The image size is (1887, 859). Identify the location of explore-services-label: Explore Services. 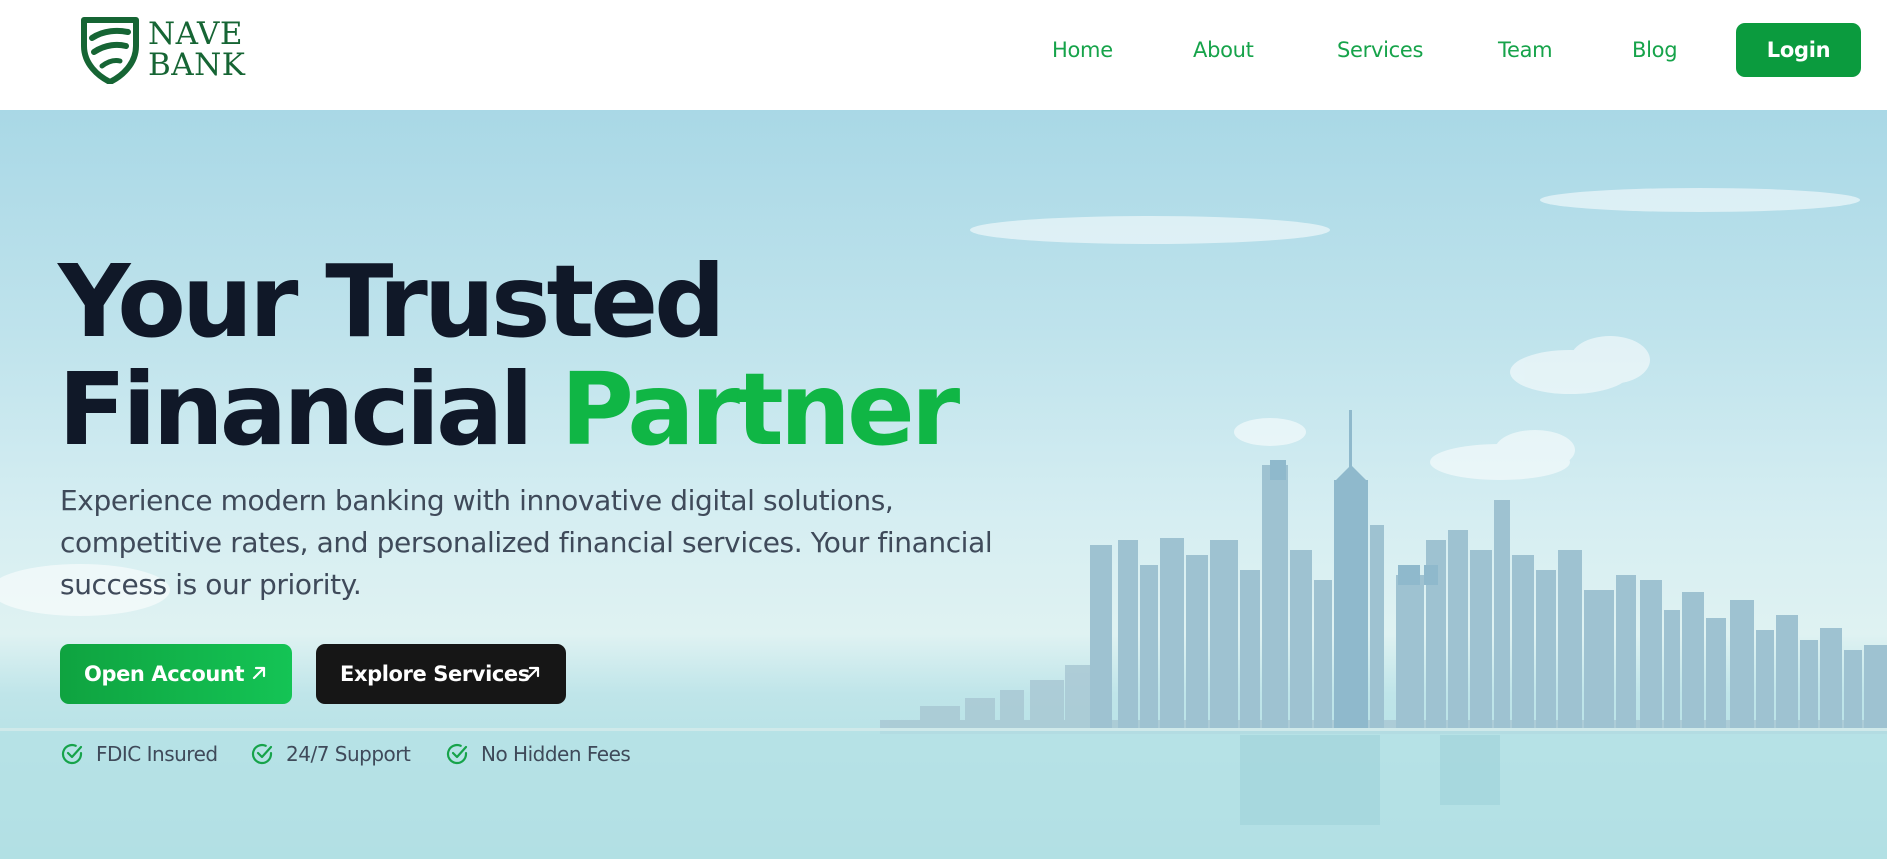
(435, 674).